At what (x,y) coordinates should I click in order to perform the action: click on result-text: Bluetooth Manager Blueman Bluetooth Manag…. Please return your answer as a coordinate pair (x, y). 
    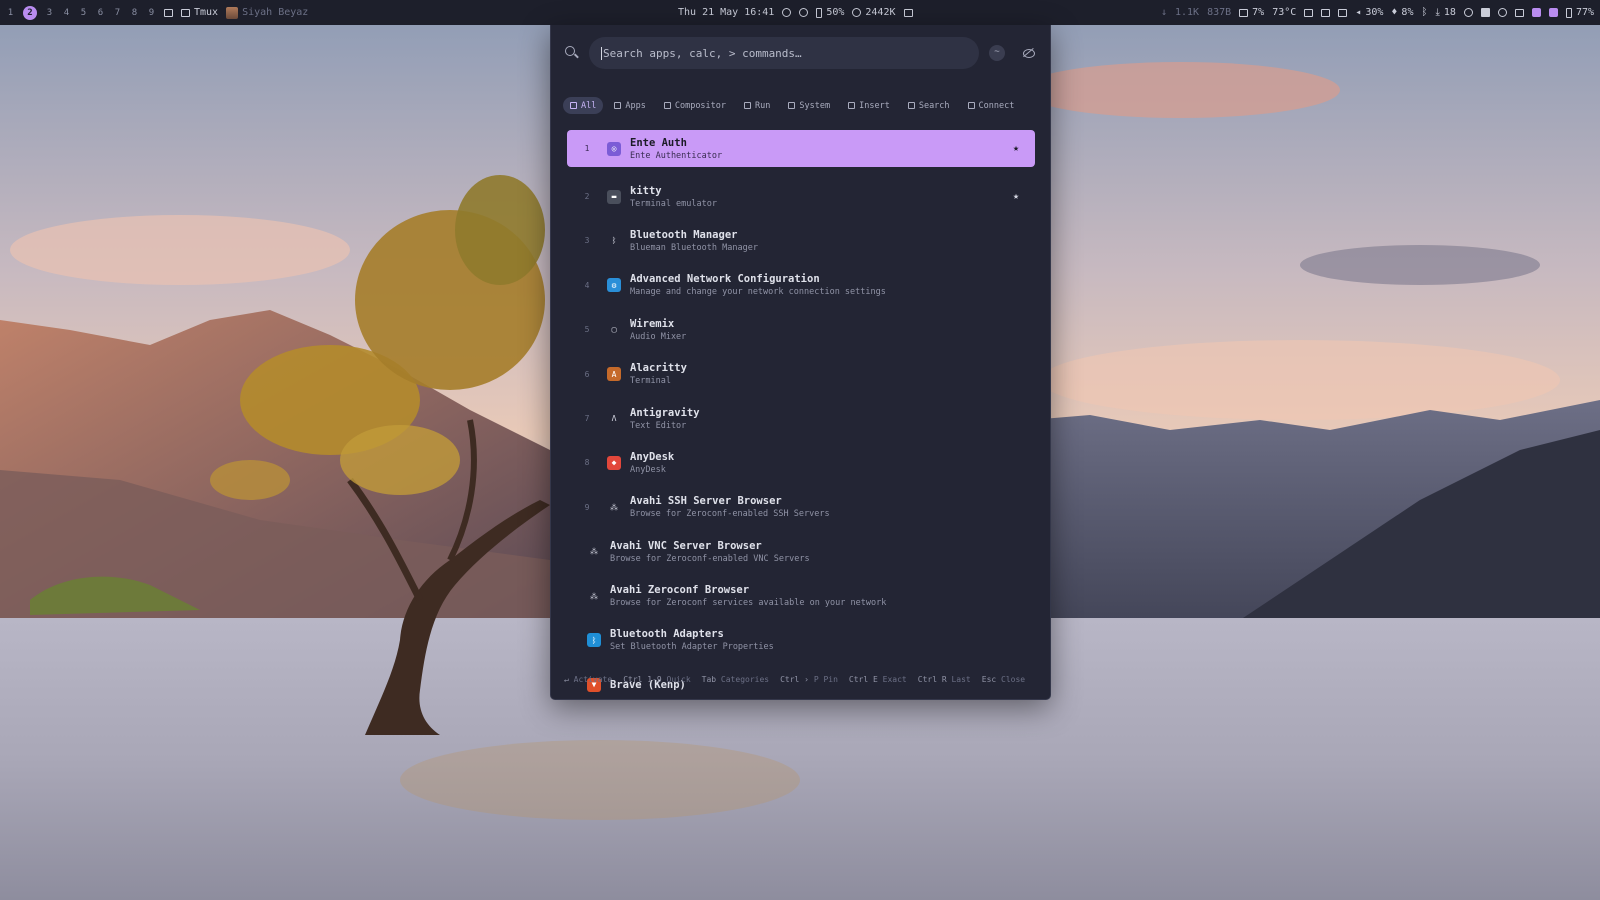
    Looking at the image, I should click on (694, 241).